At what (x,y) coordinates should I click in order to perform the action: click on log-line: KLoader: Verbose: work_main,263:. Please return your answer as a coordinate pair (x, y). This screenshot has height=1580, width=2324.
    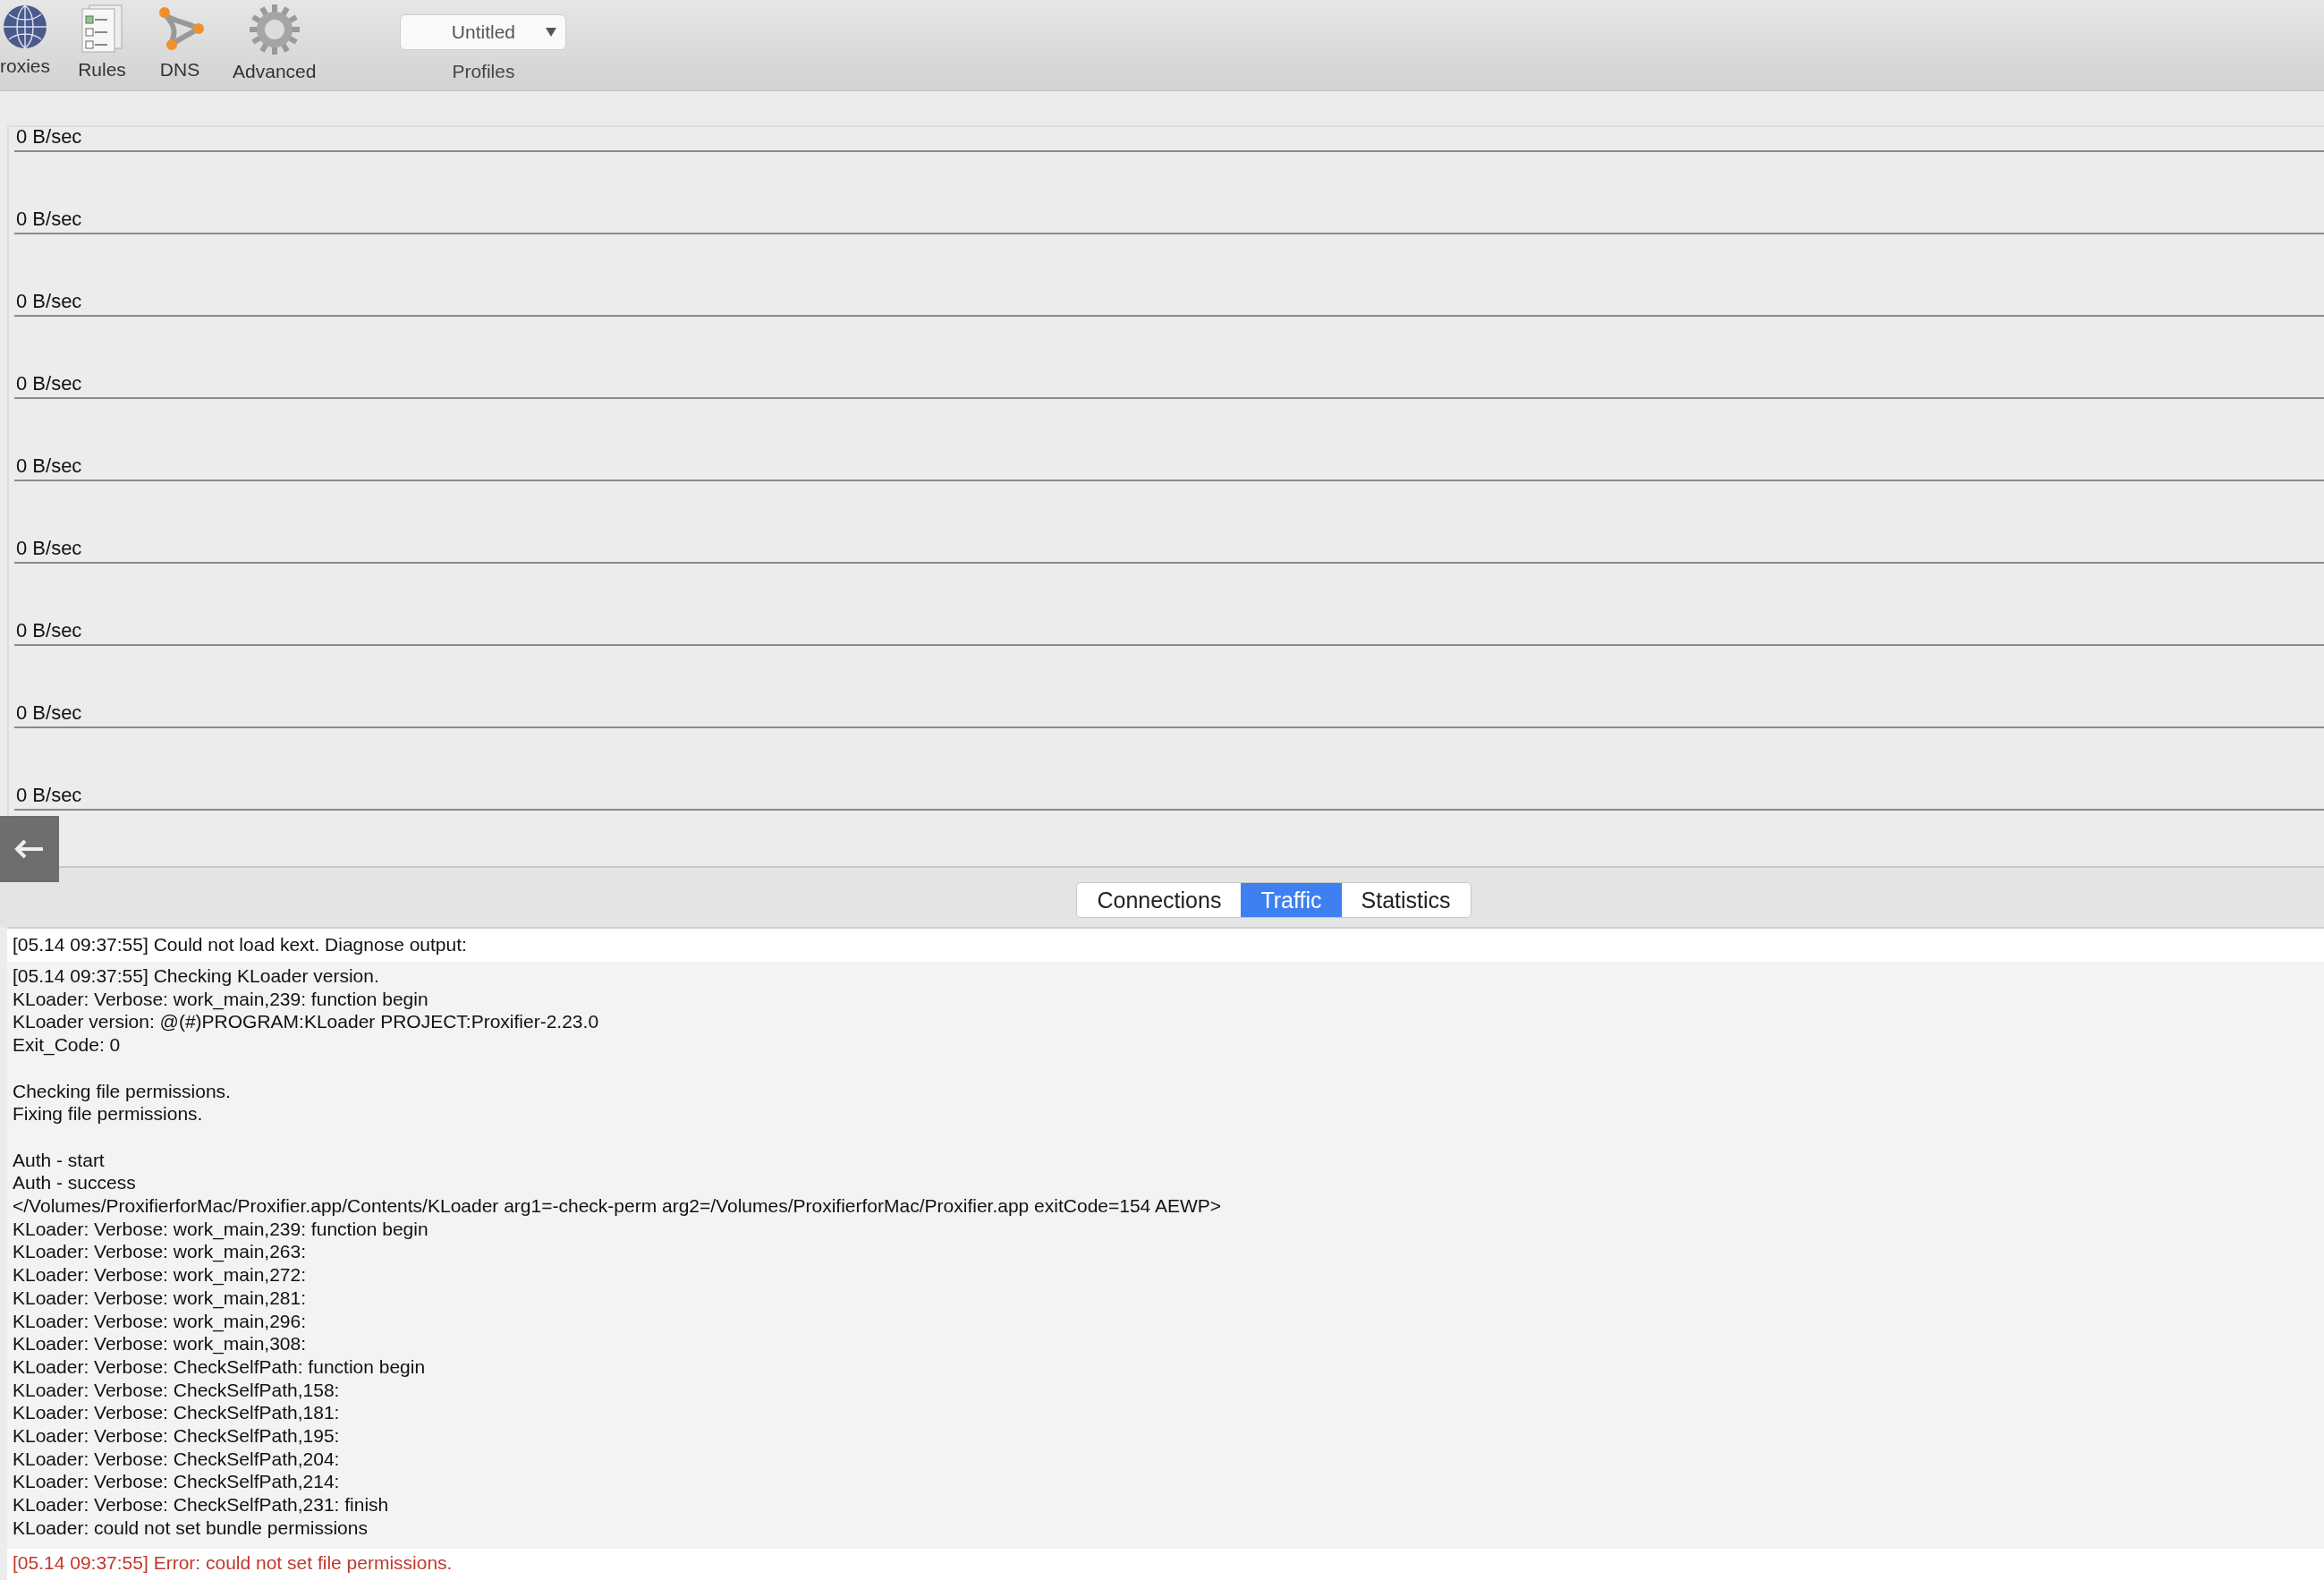
    Looking at the image, I should click on (160, 1252).